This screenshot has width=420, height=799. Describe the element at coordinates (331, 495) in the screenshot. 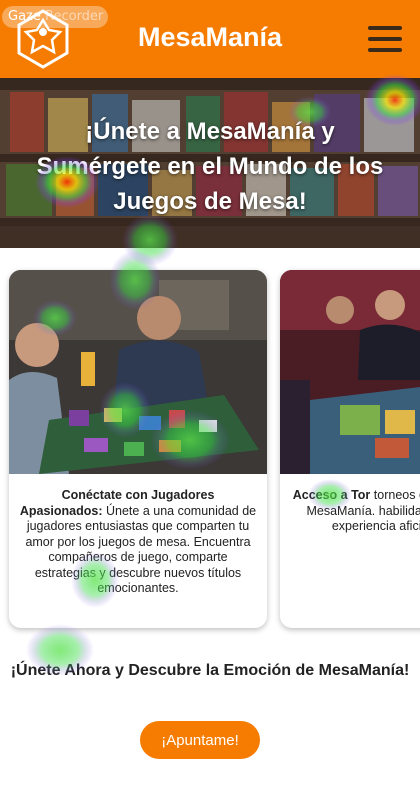

I see `card-title: Acceso a Tor` at that location.